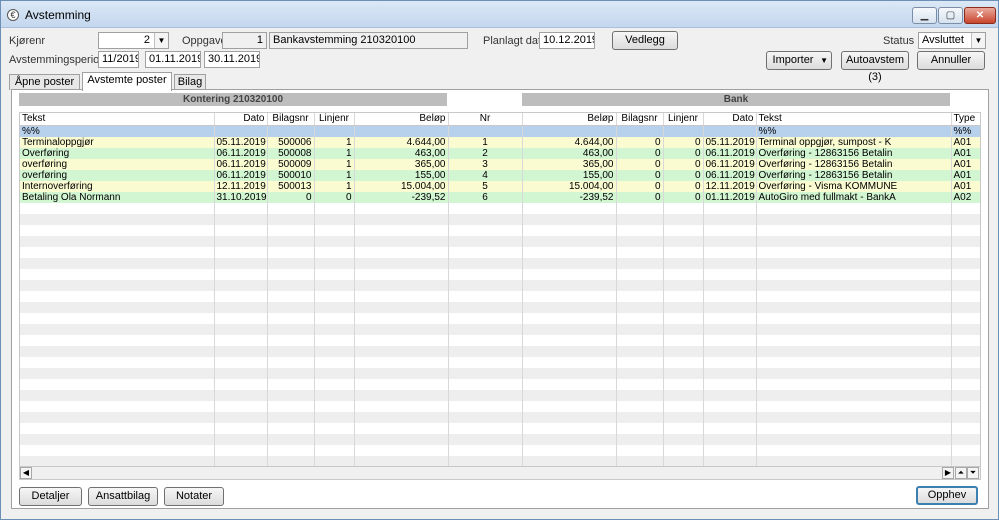  I want to click on cell-nr: 2, so click(485, 153).